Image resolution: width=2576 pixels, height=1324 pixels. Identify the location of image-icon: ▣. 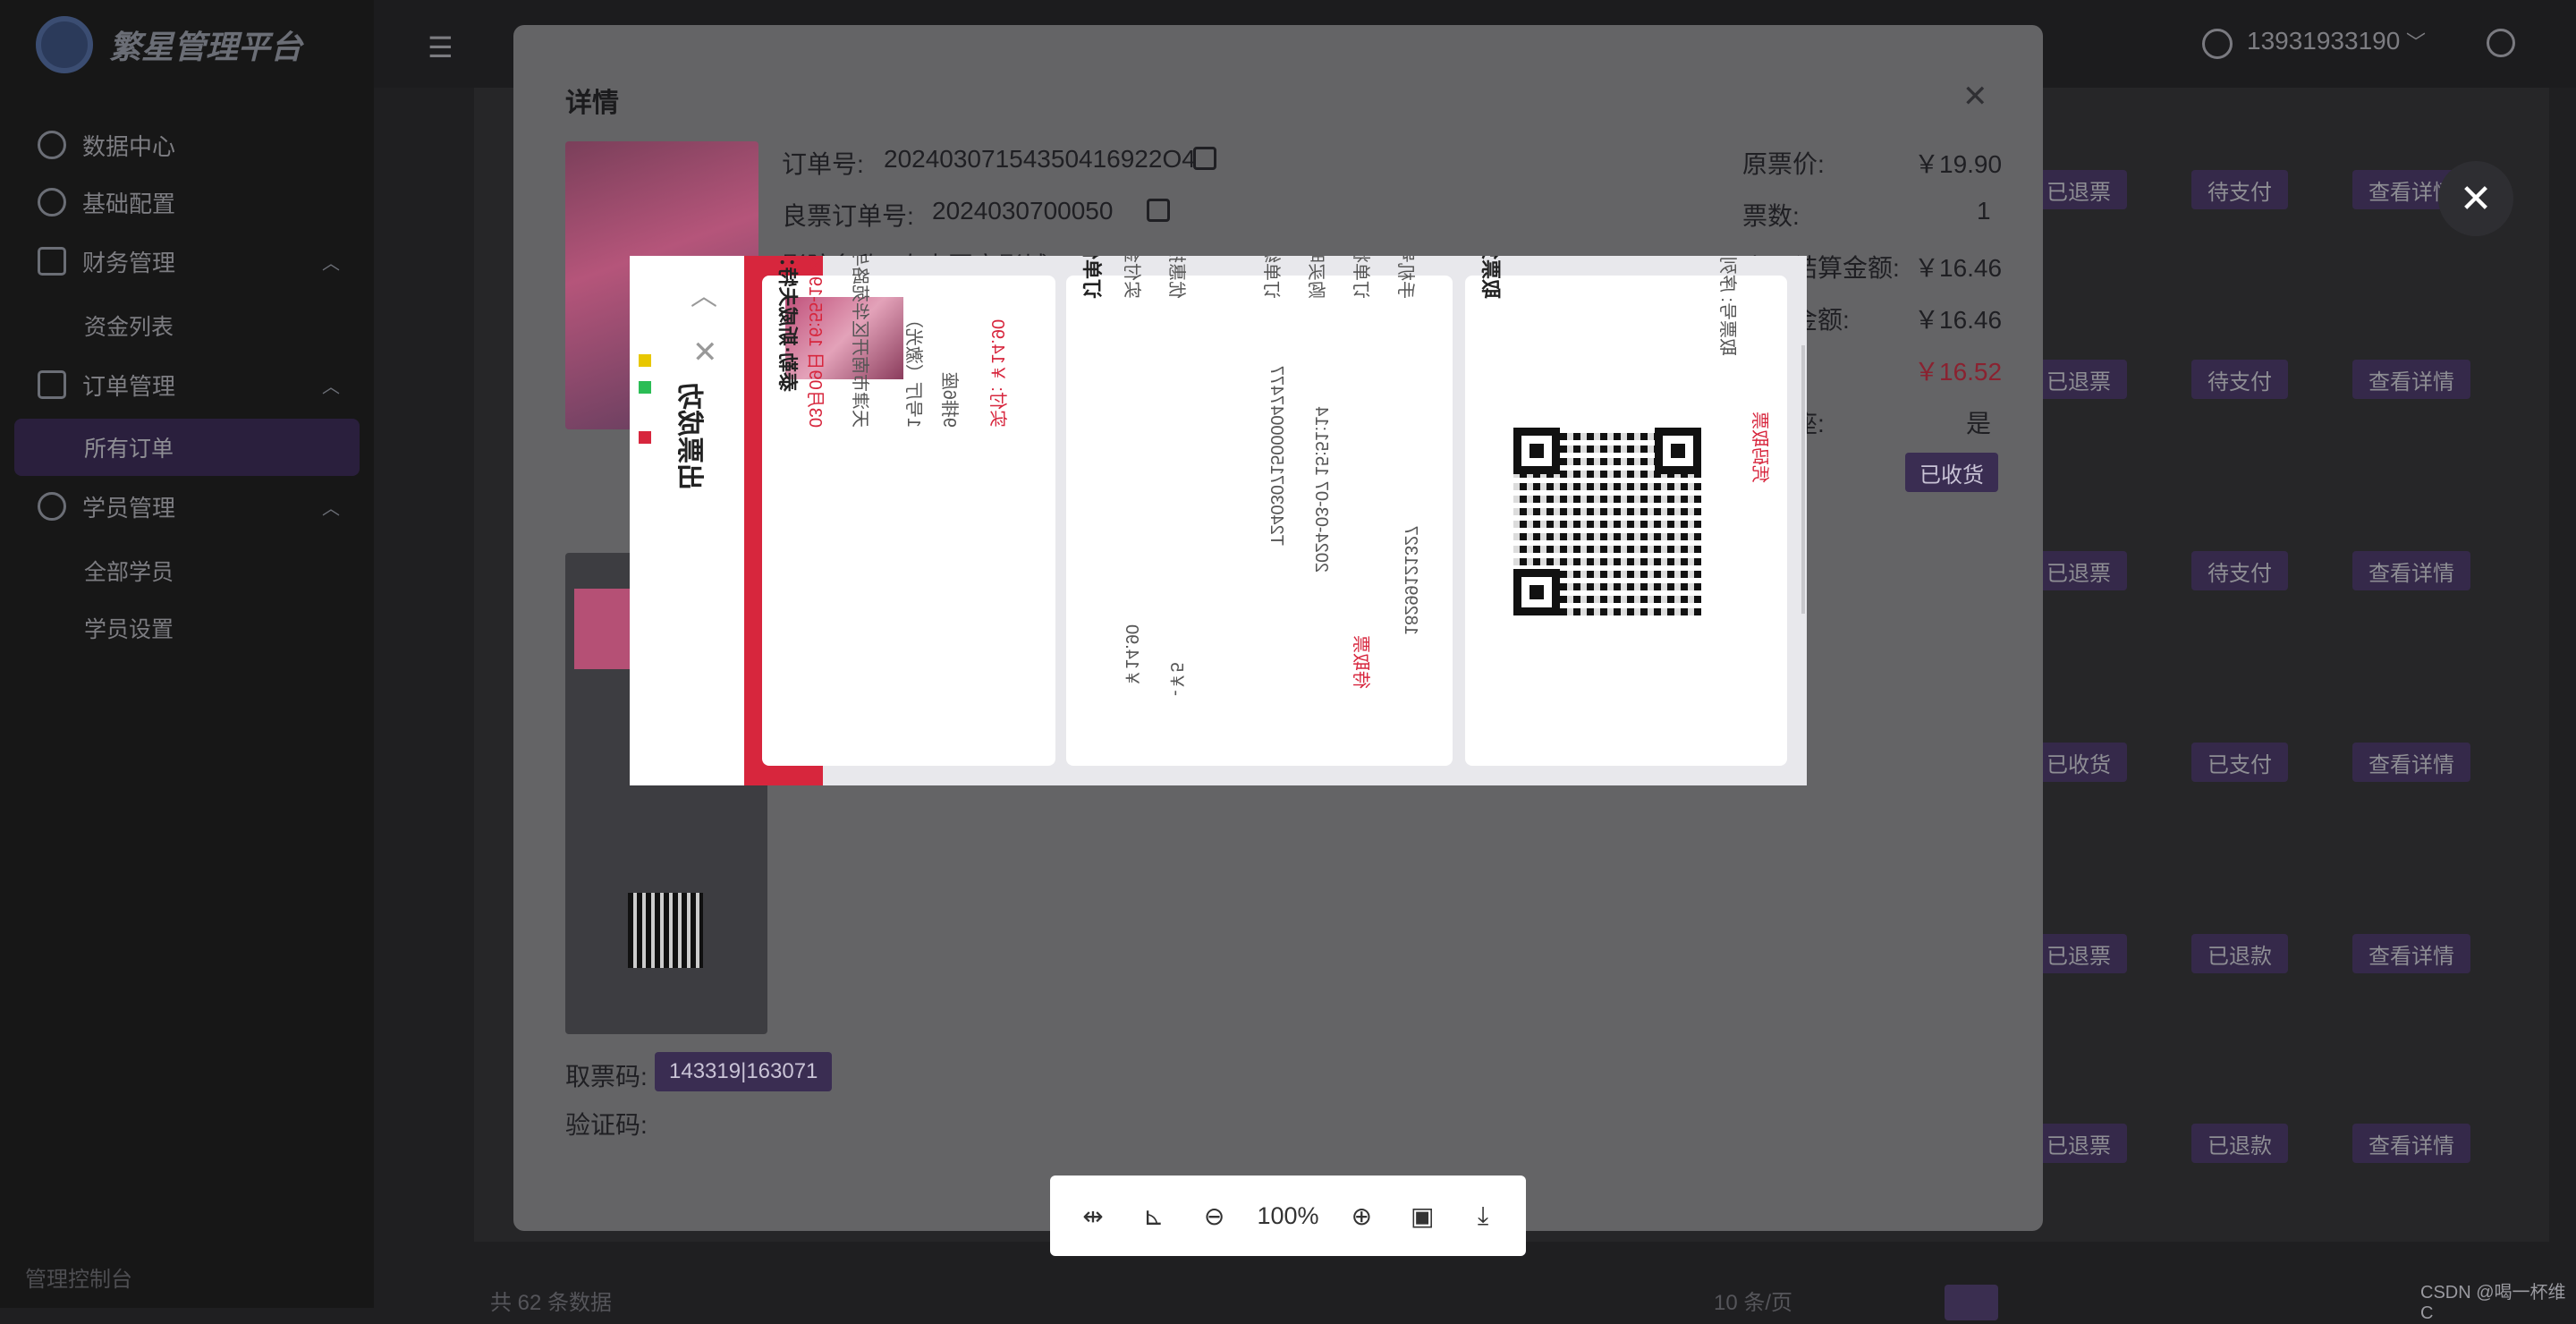
(1422, 1216).